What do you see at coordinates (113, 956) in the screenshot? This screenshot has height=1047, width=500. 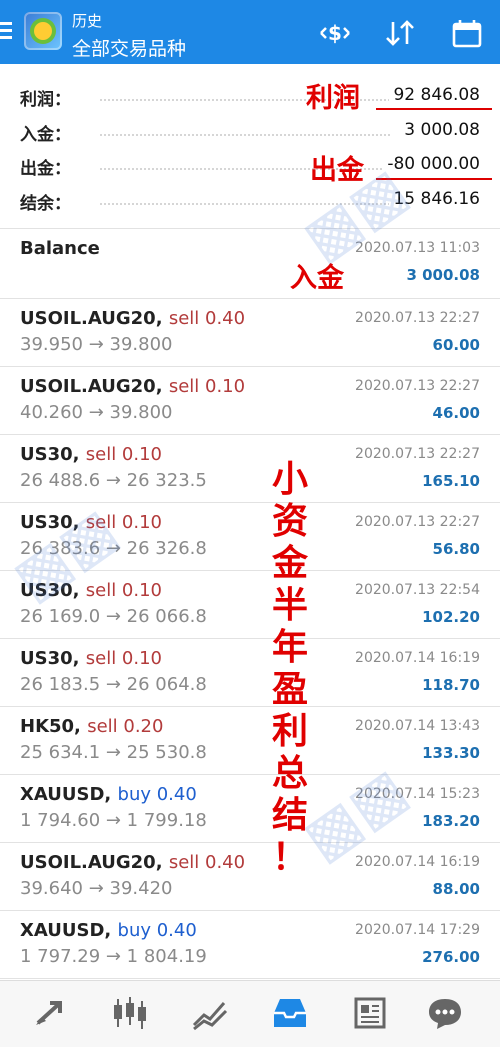 I see `trade-prices: 1 797.29 → 1 804.19` at bounding box center [113, 956].